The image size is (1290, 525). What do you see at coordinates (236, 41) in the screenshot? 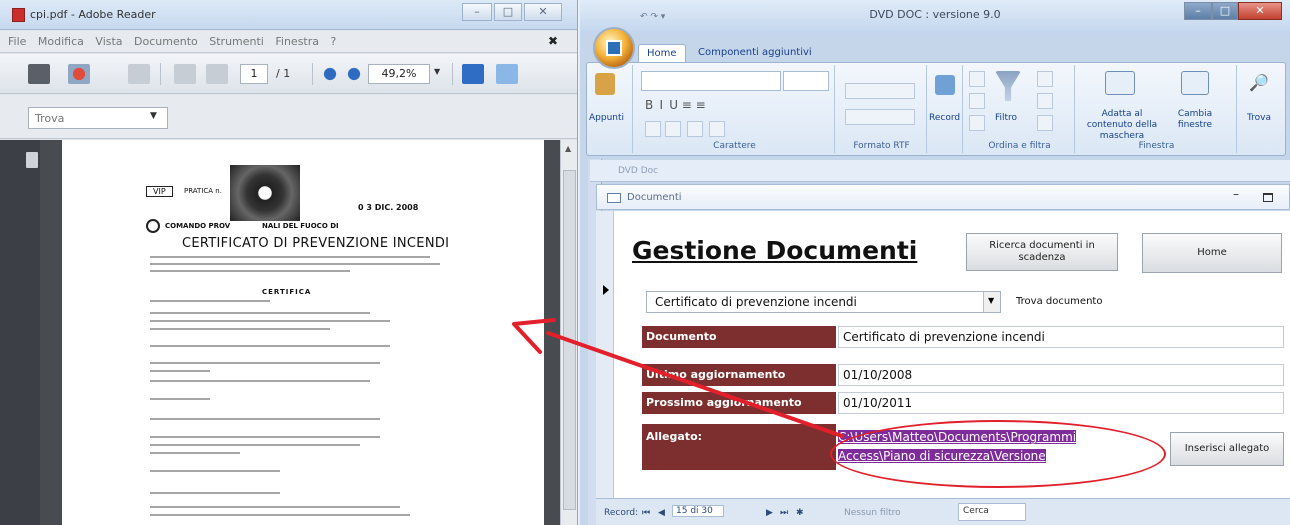
I see `menu-strumenti: Strumenti` at bounding box center [236, 41].